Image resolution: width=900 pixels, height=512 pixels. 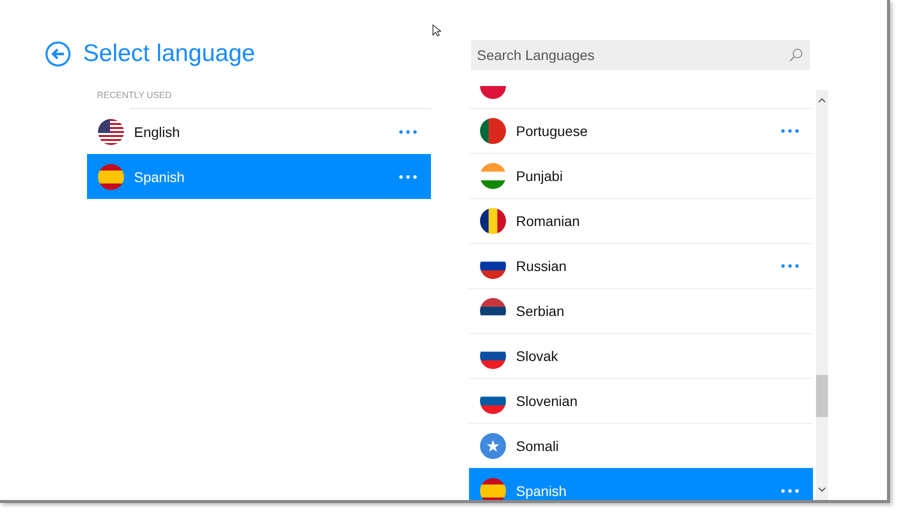 I want to click on language-item: Slovak, so click(x=641, y=355).